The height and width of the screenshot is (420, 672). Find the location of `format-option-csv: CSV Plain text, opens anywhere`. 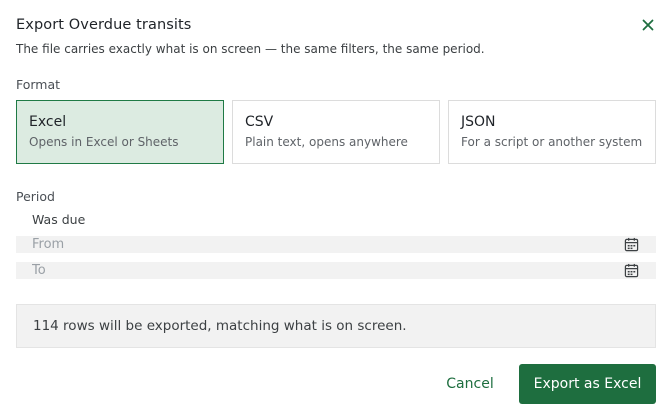

format-option-csv: CSV Plain text, opens anywhere is located at coordinates (336, 132).